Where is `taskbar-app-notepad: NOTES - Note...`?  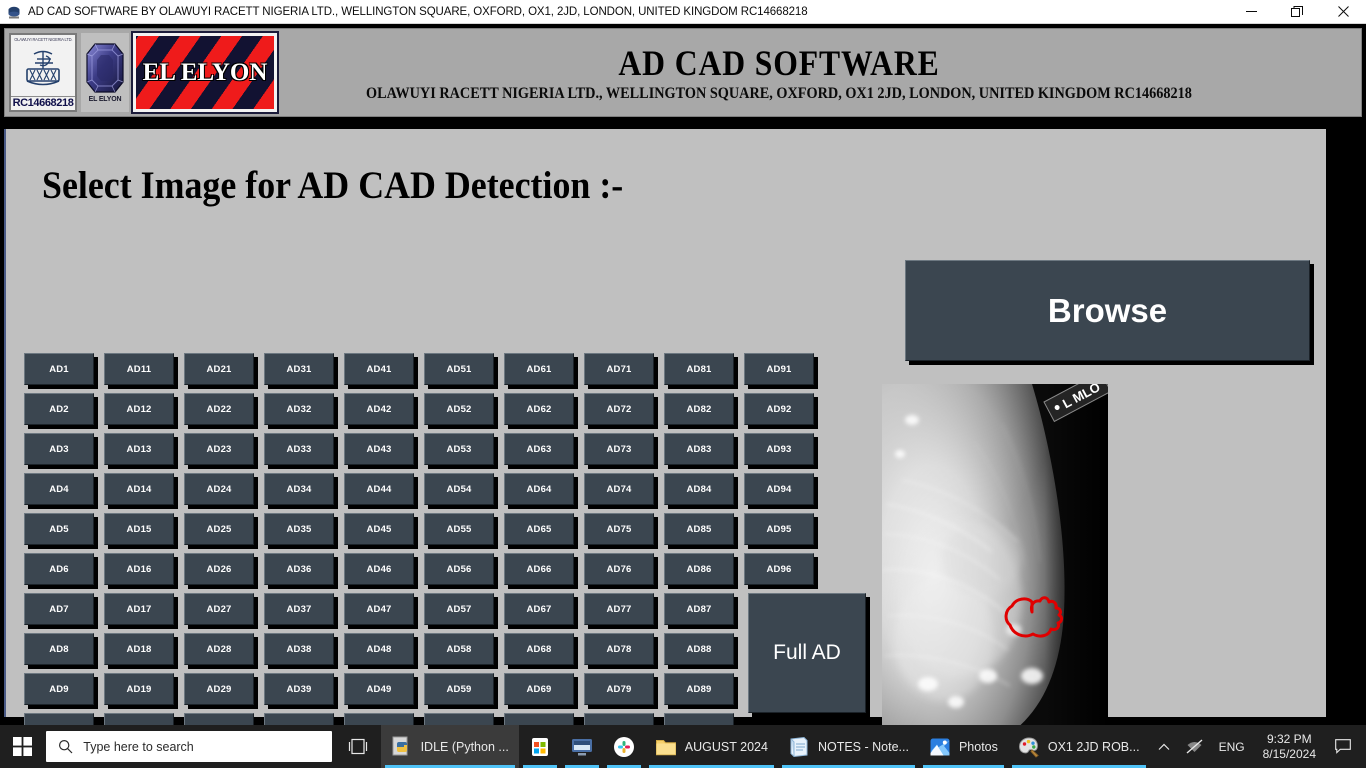 taskbar-app-notepad: NOTES - Note... is located at coordinates (848, 746).